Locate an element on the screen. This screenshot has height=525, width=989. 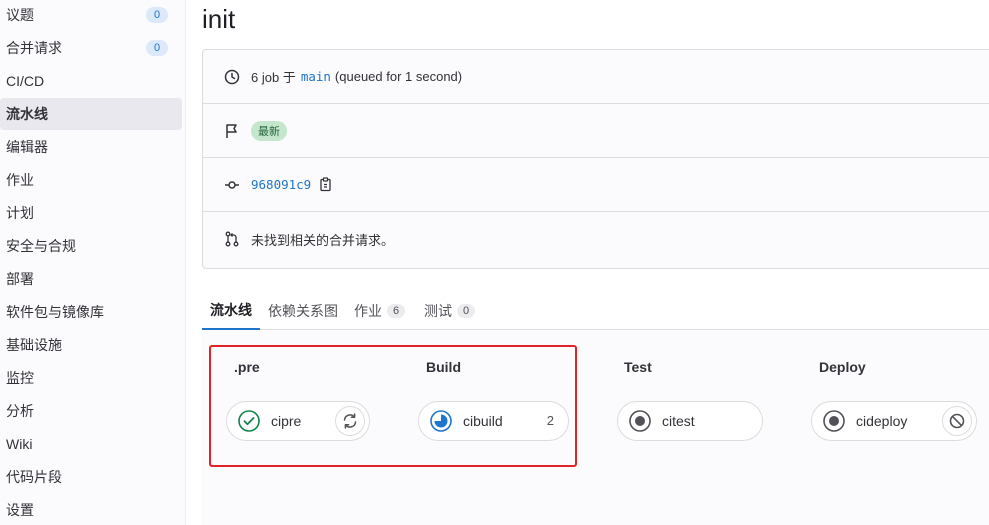
sidebar-item-pipelines: 流水线 is located at coordinates (91, 114).